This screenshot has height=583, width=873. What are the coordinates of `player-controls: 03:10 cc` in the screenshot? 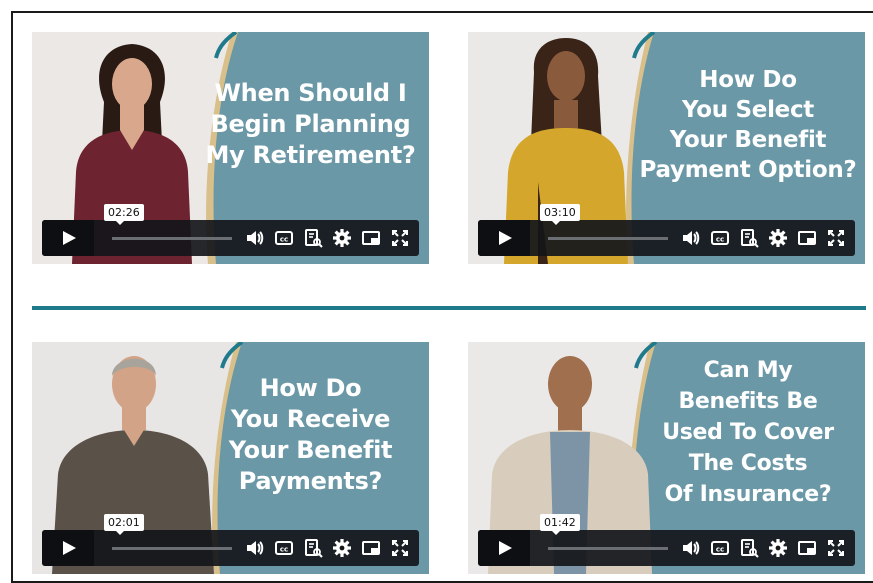 It's located at (666, 230).